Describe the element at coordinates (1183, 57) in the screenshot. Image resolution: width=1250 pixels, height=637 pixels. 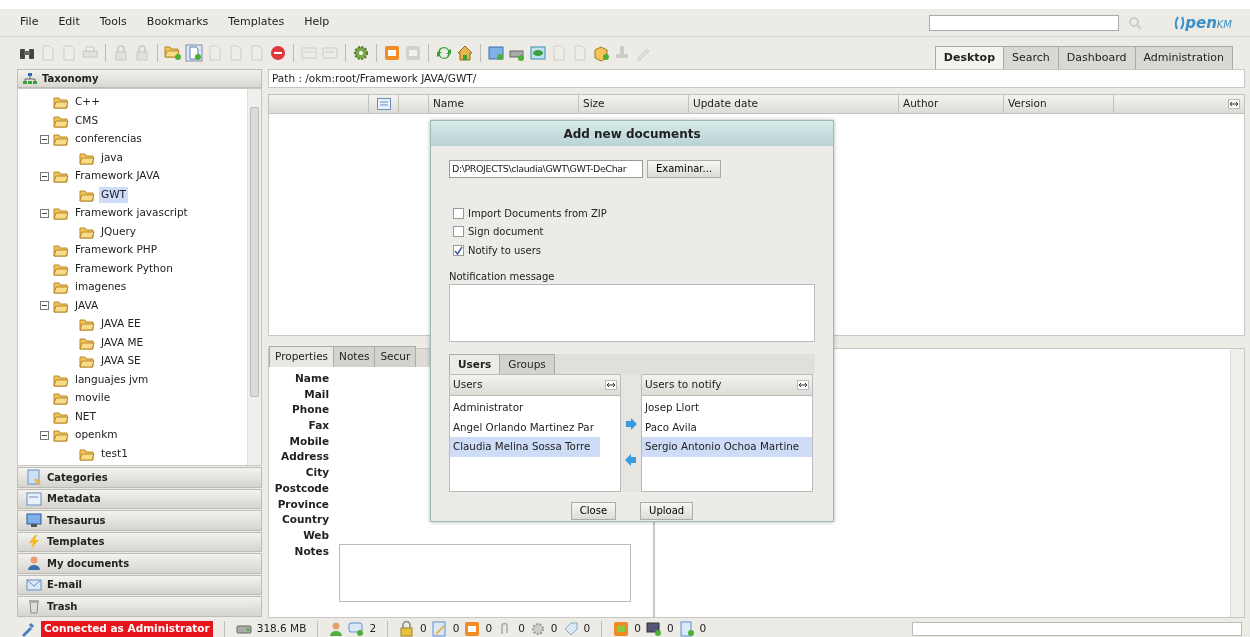
I see `main-tab: Administration` at that location.